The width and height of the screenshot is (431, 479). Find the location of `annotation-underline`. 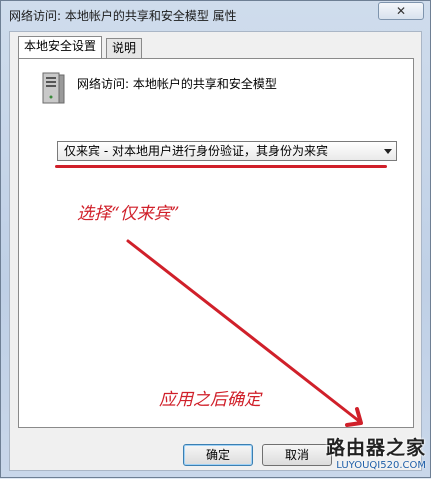

annotation-underline is located at coordinates (221, 166).